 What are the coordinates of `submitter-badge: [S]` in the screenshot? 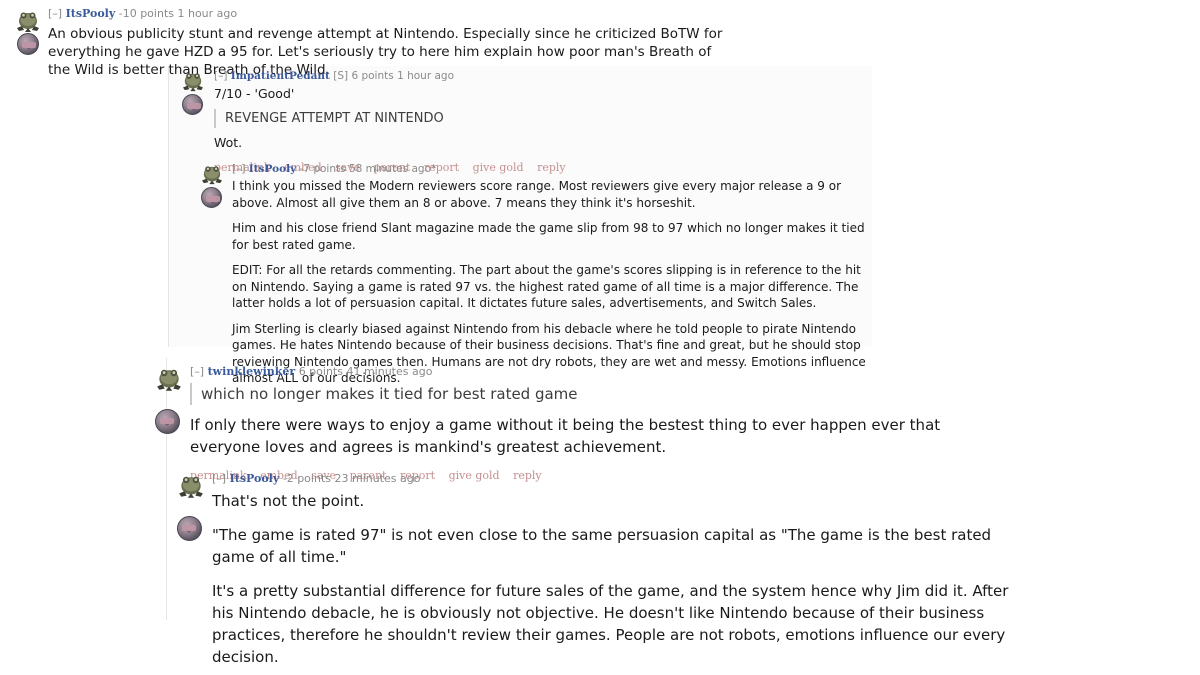 It's located at (341, 76).